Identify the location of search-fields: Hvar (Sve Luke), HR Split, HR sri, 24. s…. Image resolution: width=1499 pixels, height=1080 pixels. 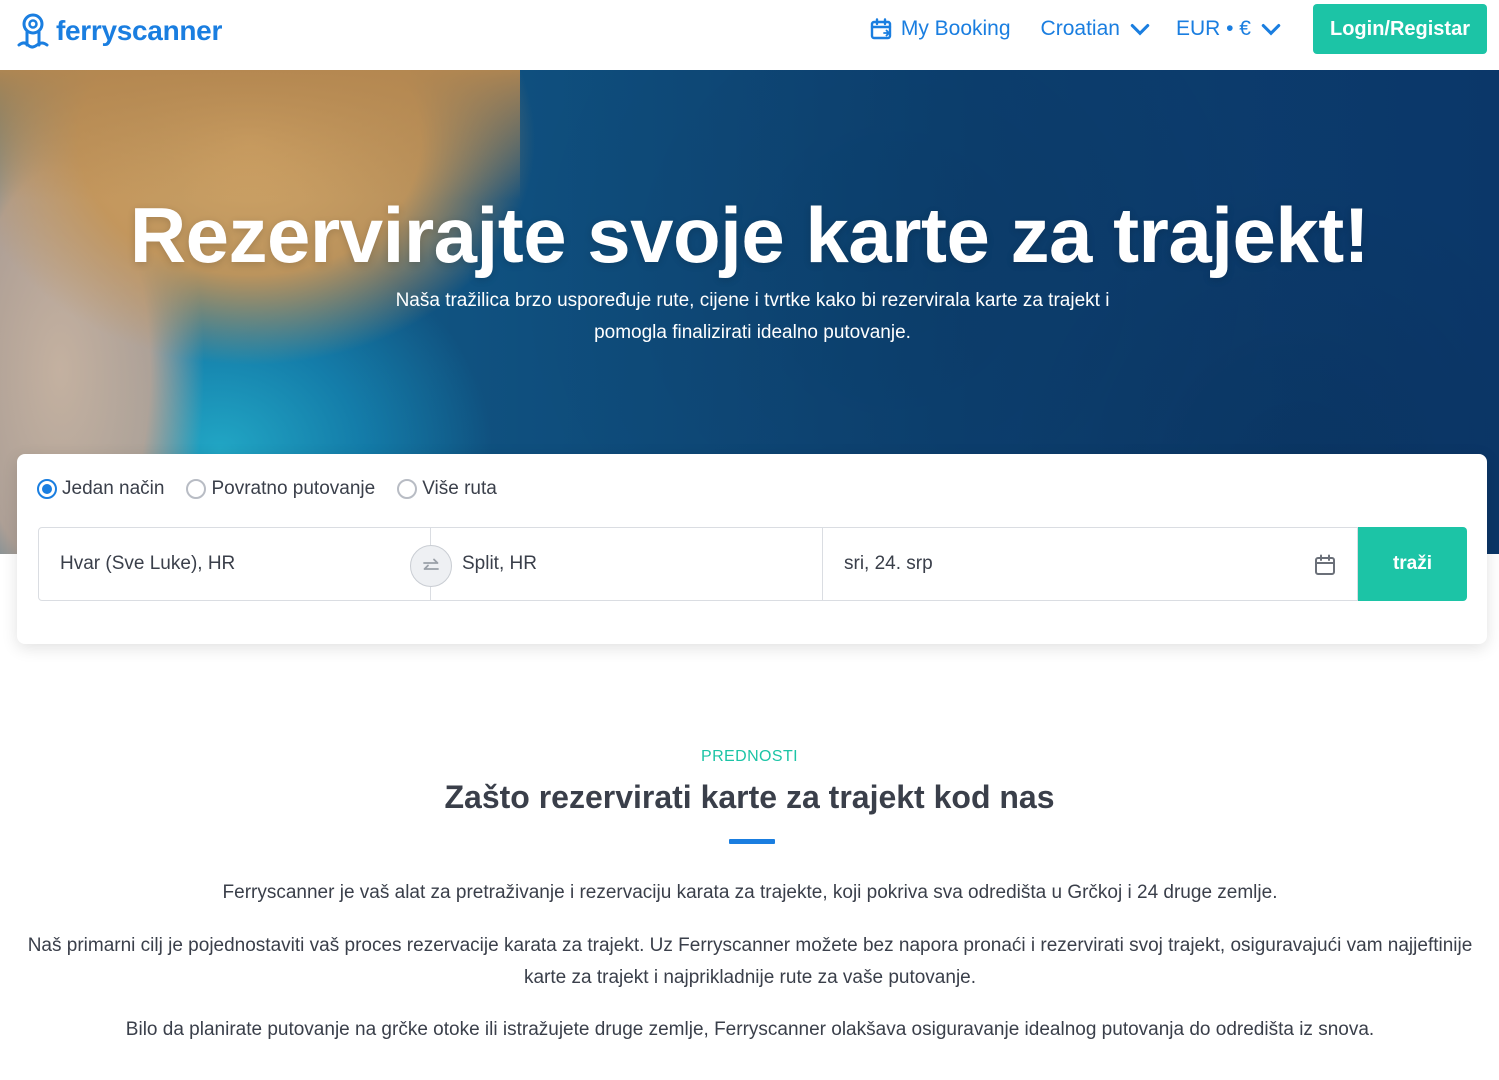
(752, 564).